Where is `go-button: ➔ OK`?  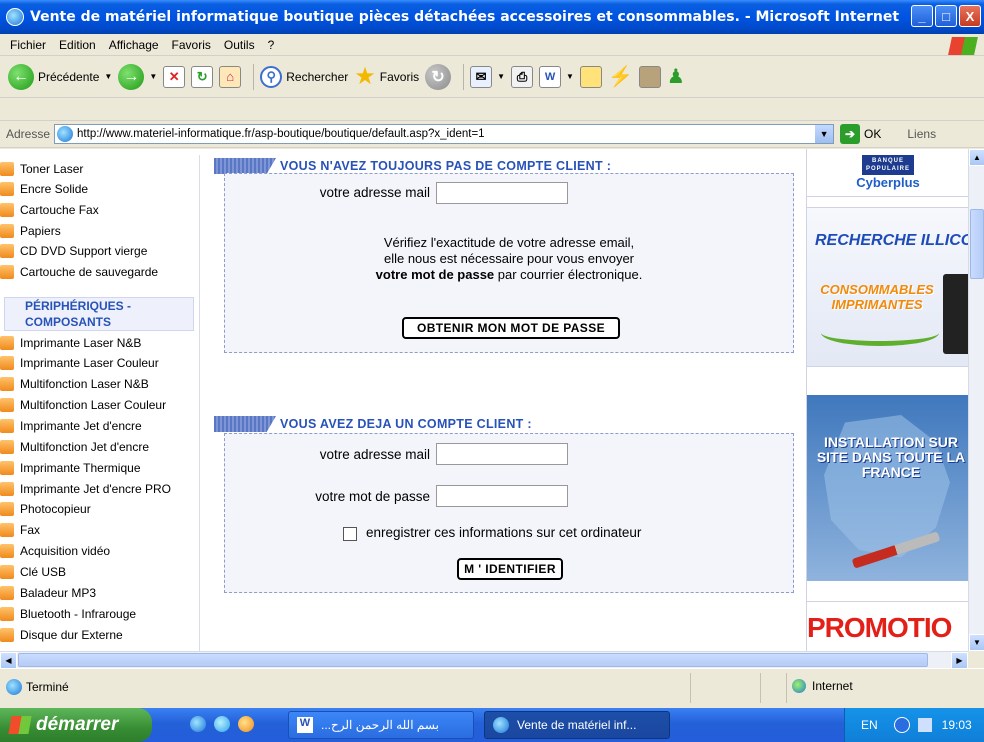 go-button: ➔ OK is located at coordinates (860, 134).